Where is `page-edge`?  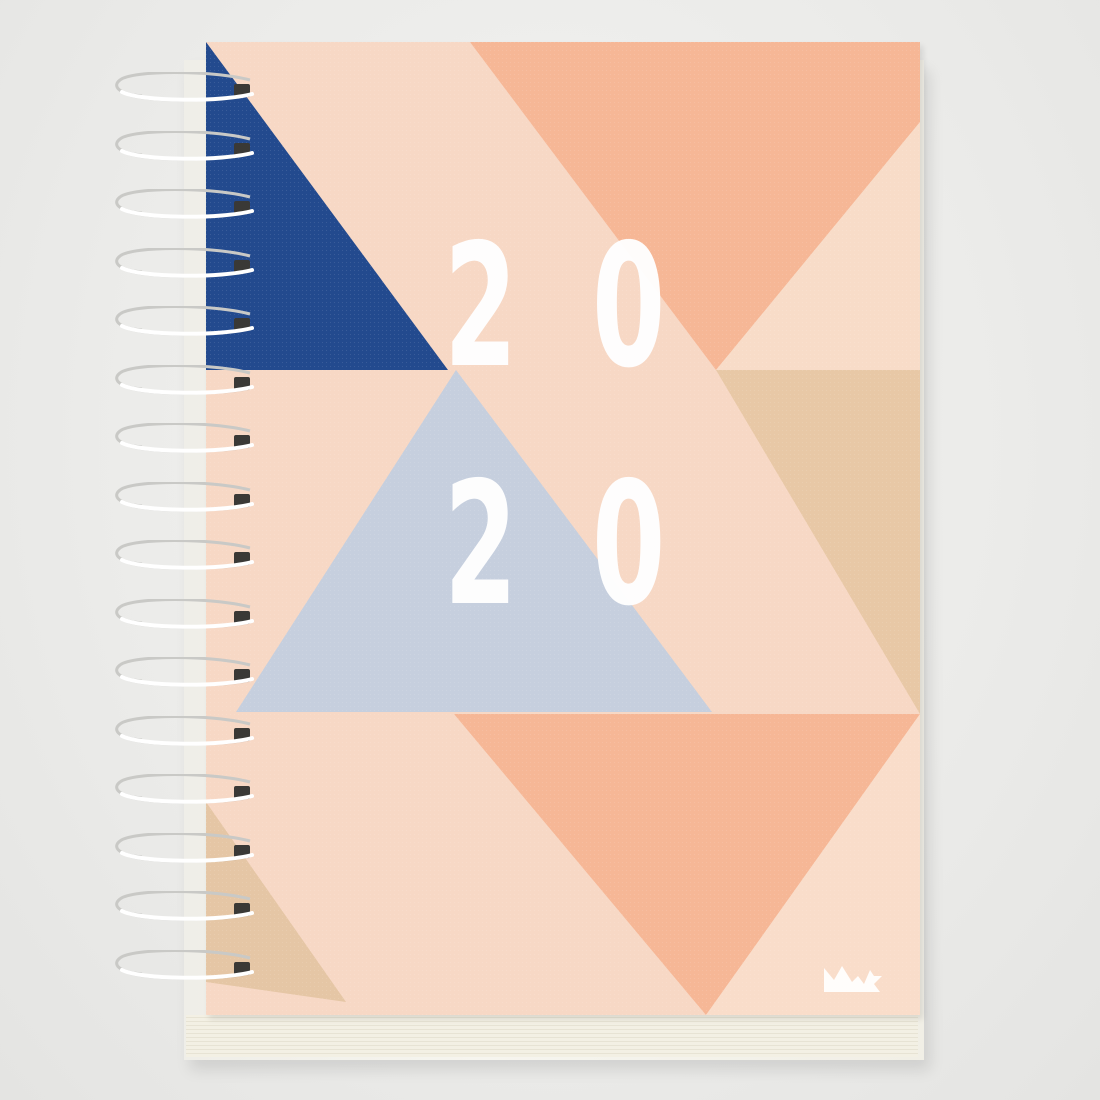
page-edge is located at coordinates (552, 1036).